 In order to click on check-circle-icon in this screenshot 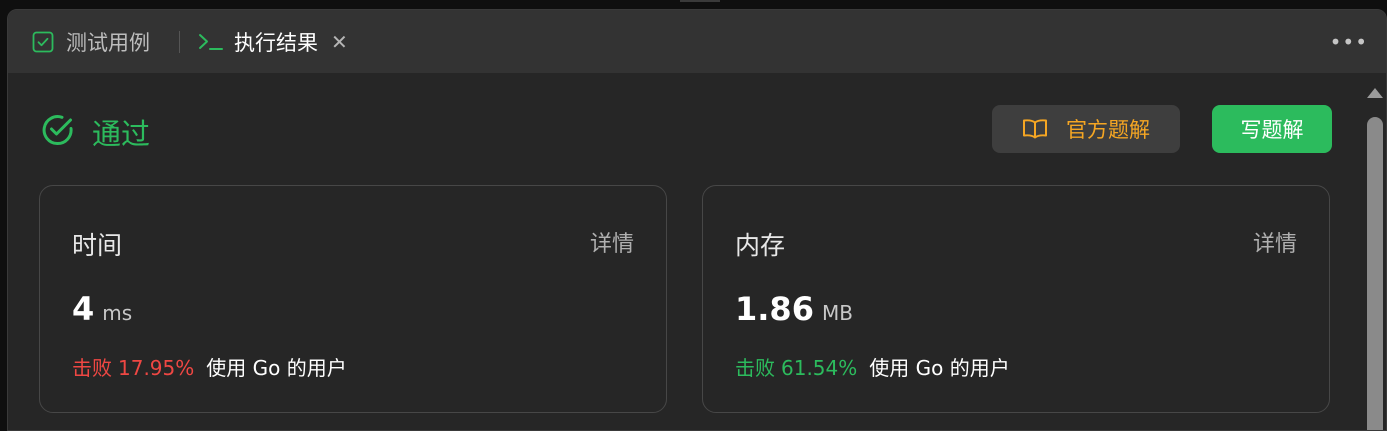, I will do `click(58, 132)`.